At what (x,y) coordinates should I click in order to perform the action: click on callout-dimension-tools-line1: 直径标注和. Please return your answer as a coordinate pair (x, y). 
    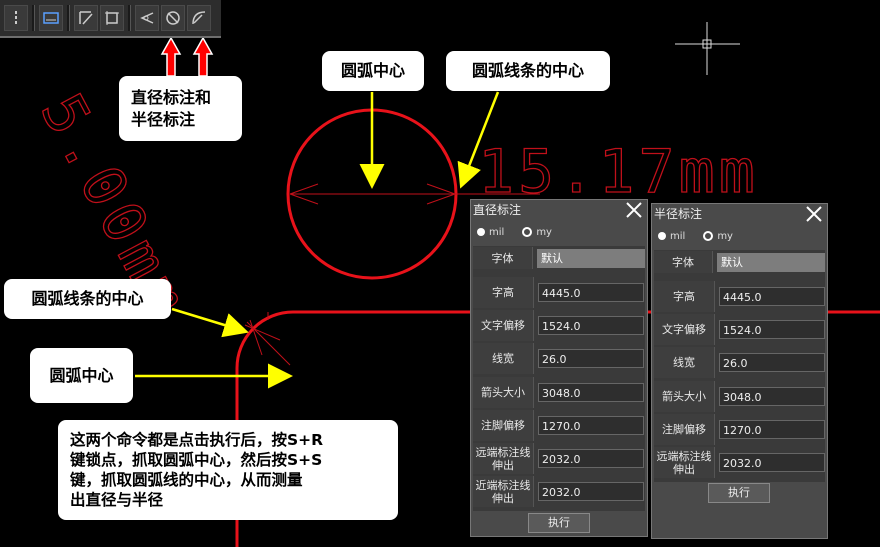
    Looking at the image, I should click on (171, 97).